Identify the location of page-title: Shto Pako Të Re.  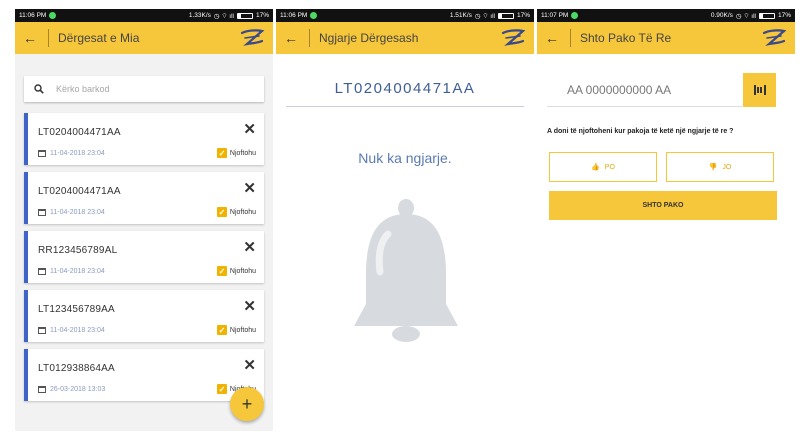
(626, 38).